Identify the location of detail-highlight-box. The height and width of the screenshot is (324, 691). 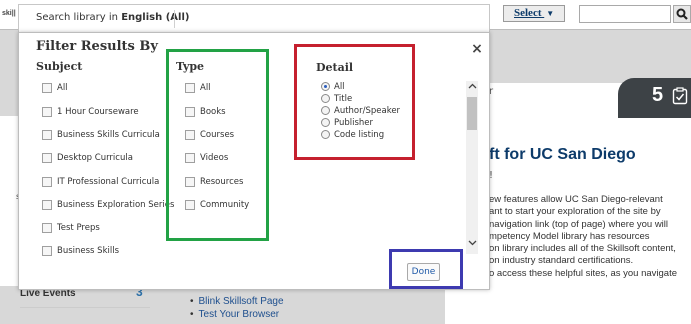
(354, 102).